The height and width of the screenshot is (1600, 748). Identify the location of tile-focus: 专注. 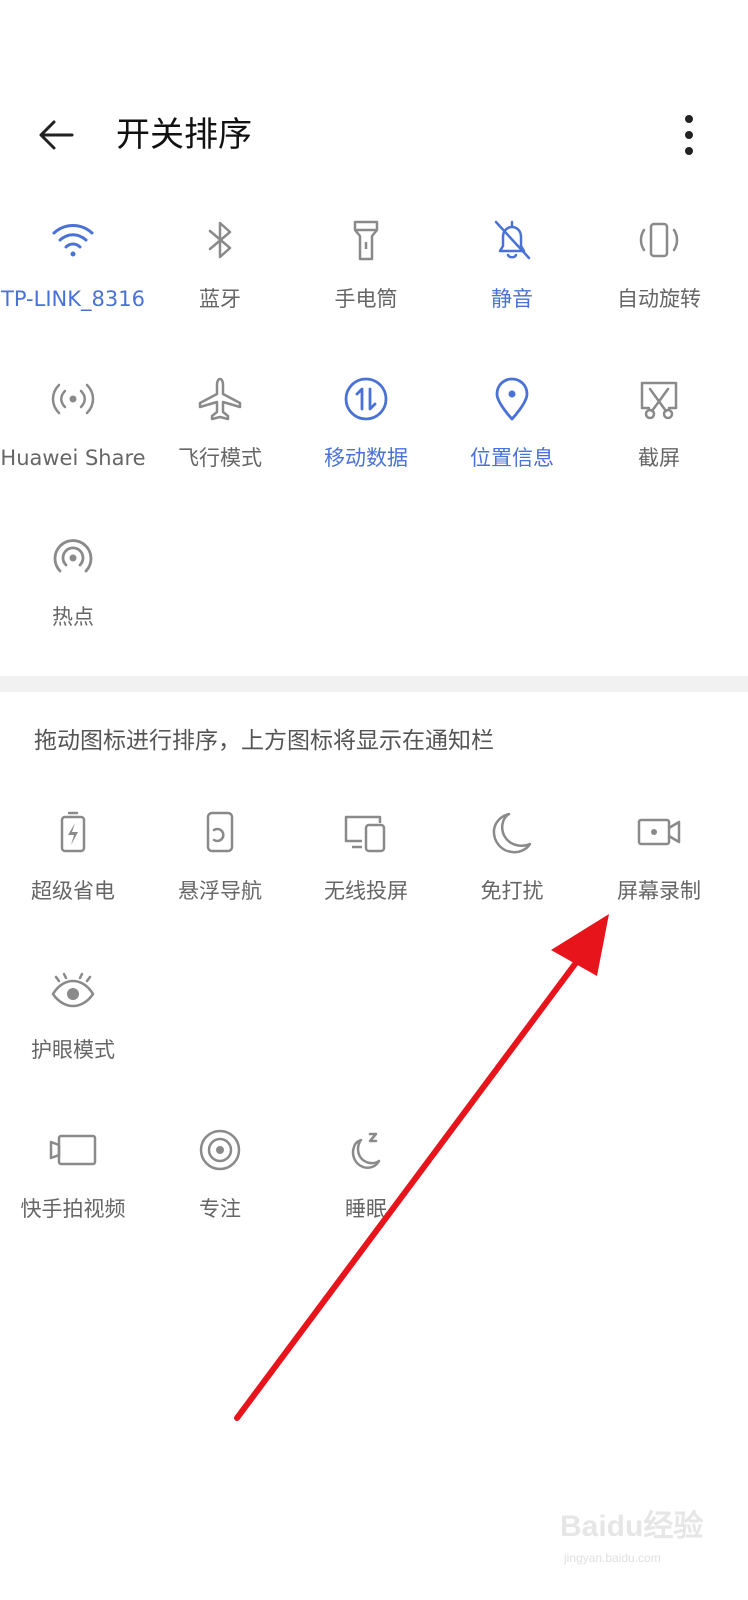
(220, 1180).